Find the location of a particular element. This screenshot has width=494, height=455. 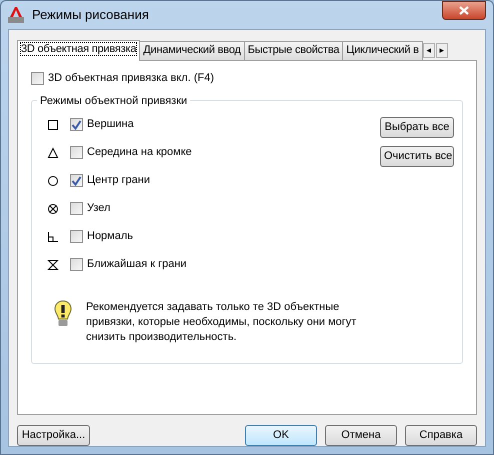

tab: Быстрые свойства is located at coordinates (294, 50).